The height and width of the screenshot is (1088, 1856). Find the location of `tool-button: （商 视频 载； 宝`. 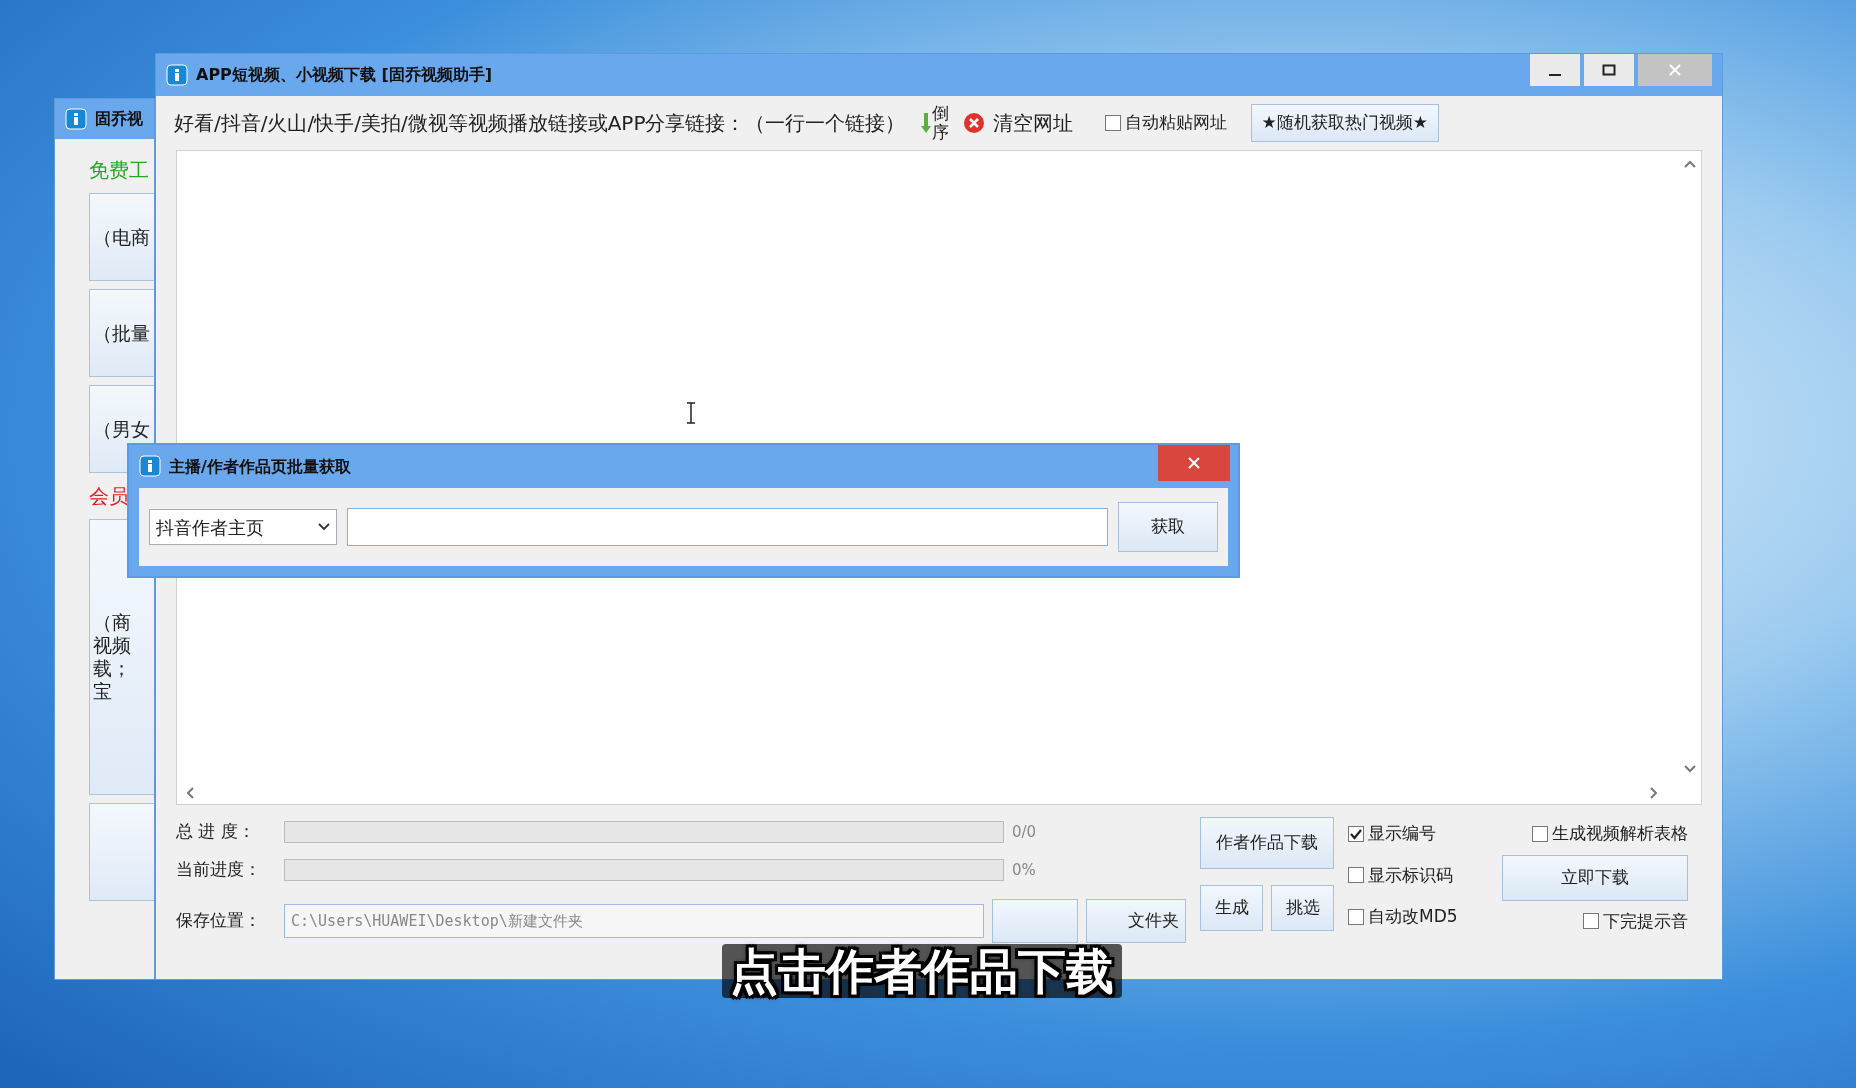

tool-button: （商 视频 载； 宝 is located at coordinates (121, 657).